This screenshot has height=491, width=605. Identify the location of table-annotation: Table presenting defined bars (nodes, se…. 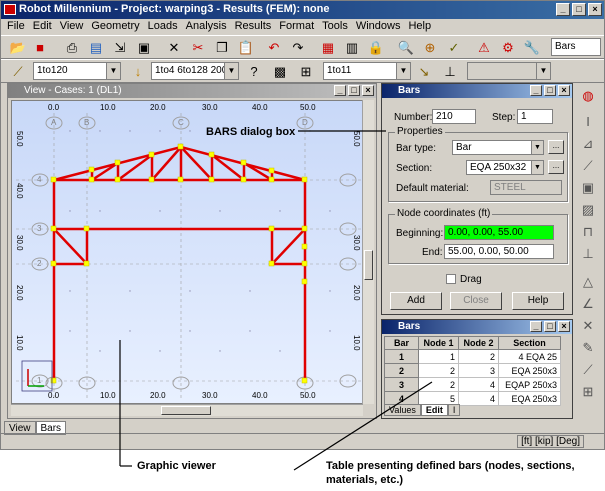
(450, 473).